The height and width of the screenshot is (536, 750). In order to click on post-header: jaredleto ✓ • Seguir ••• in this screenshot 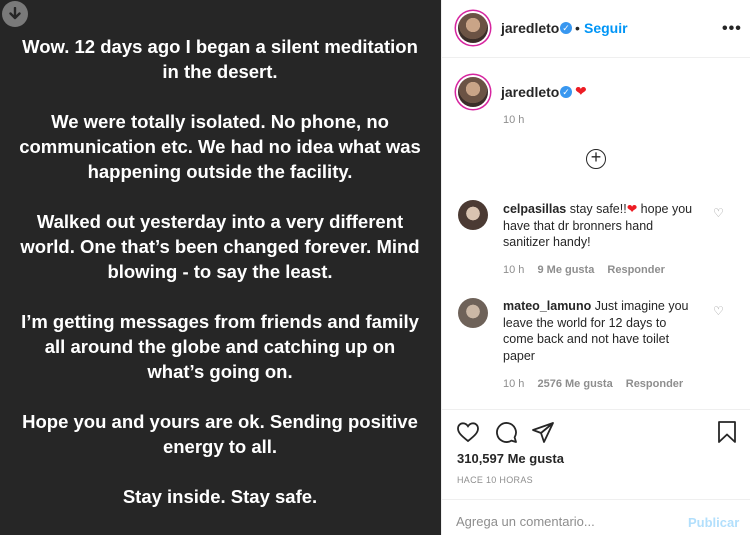, I will do `click(596, 29)`.